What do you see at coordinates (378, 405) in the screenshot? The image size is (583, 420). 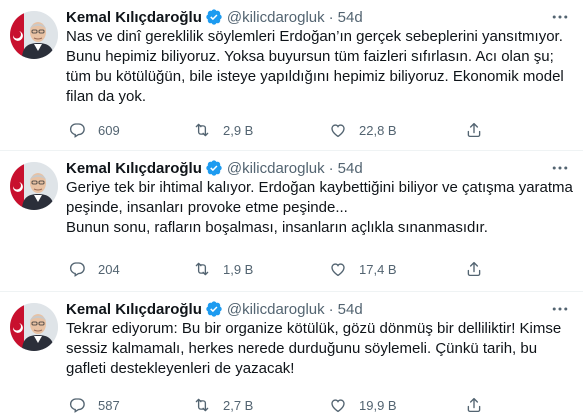 I see `like-count: 19,9 B` at bounding box center [378, 405].